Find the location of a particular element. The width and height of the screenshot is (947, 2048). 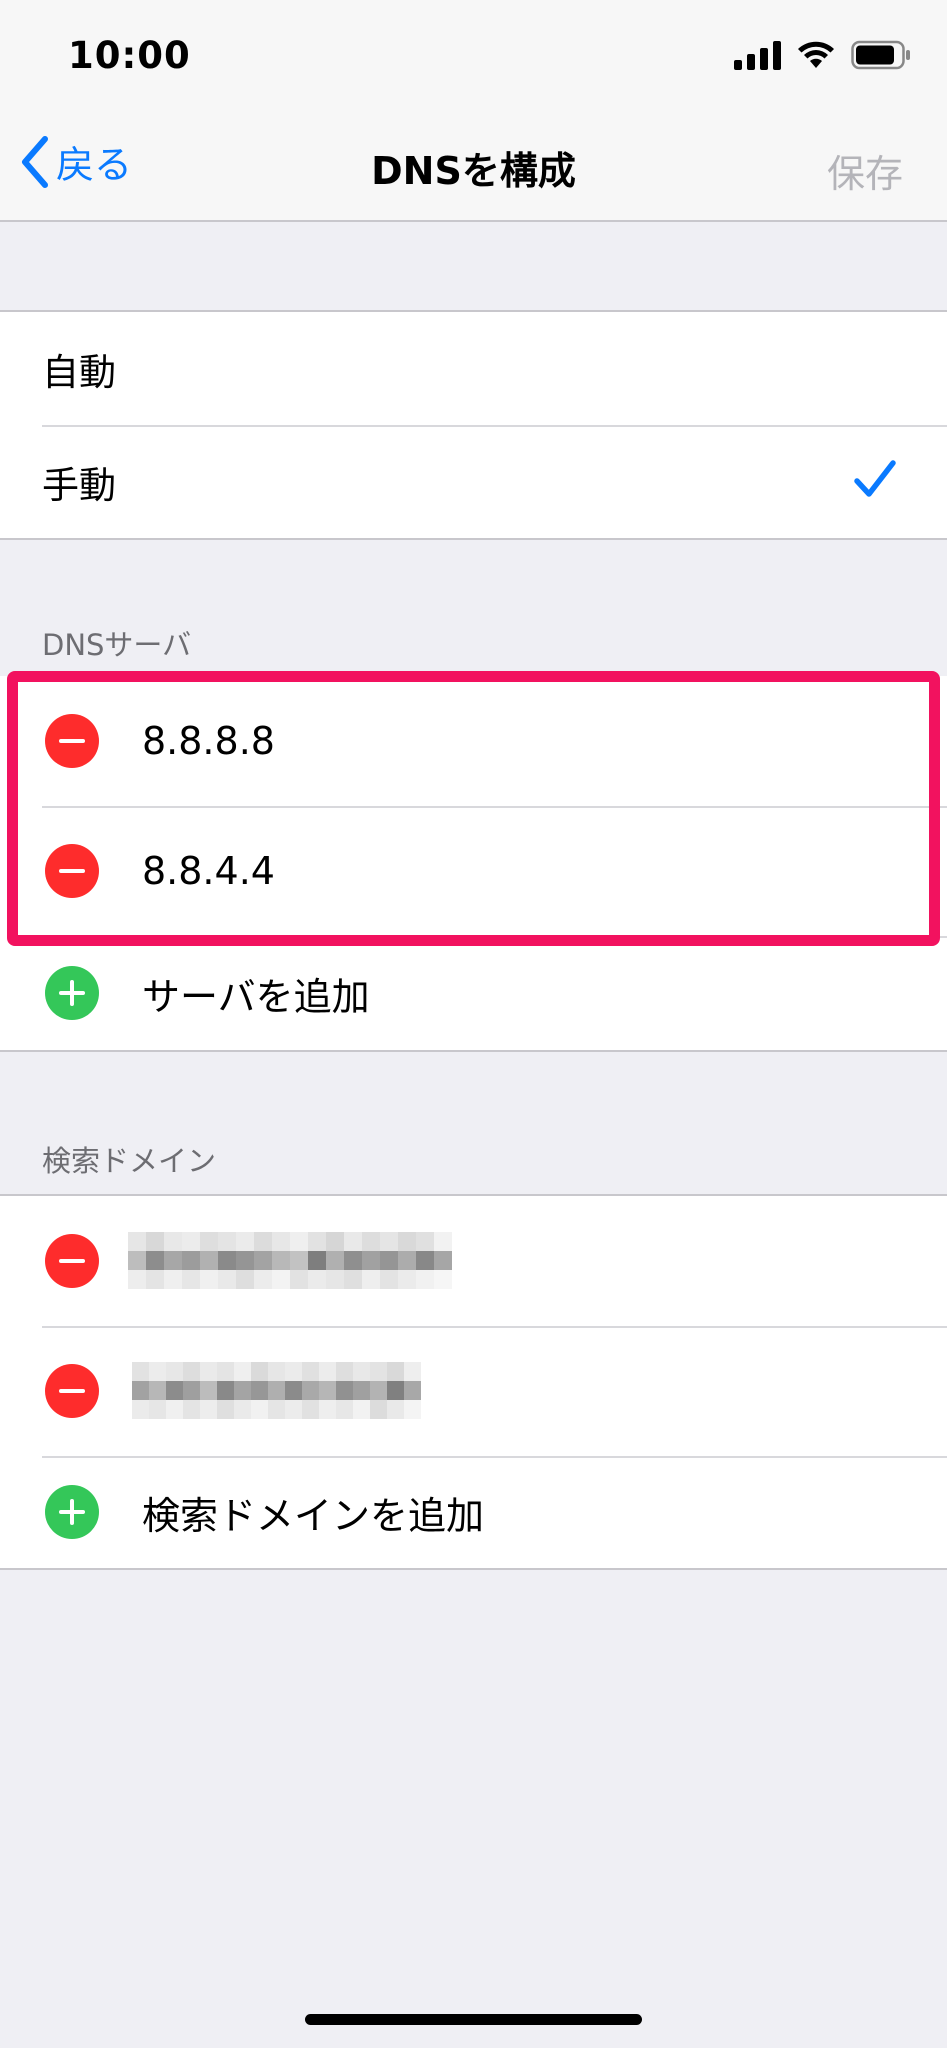

dns-server-row: 8.8.4.4 is located at coordinates (473, 871).